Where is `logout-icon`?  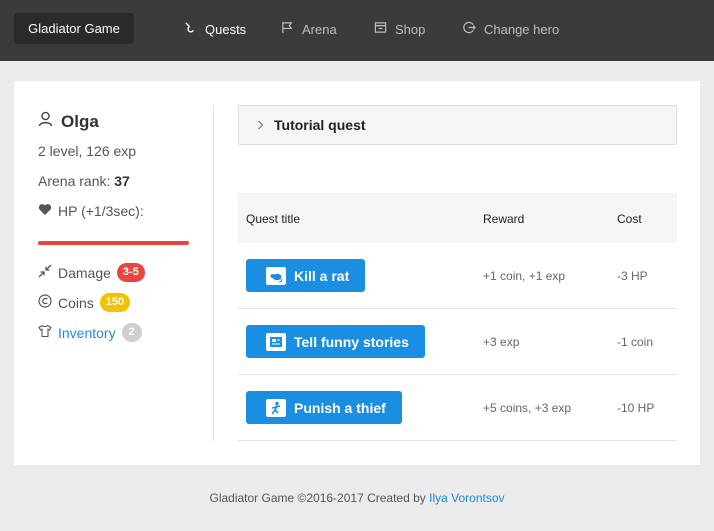 logout-icon is located at coordinates (469, 29).